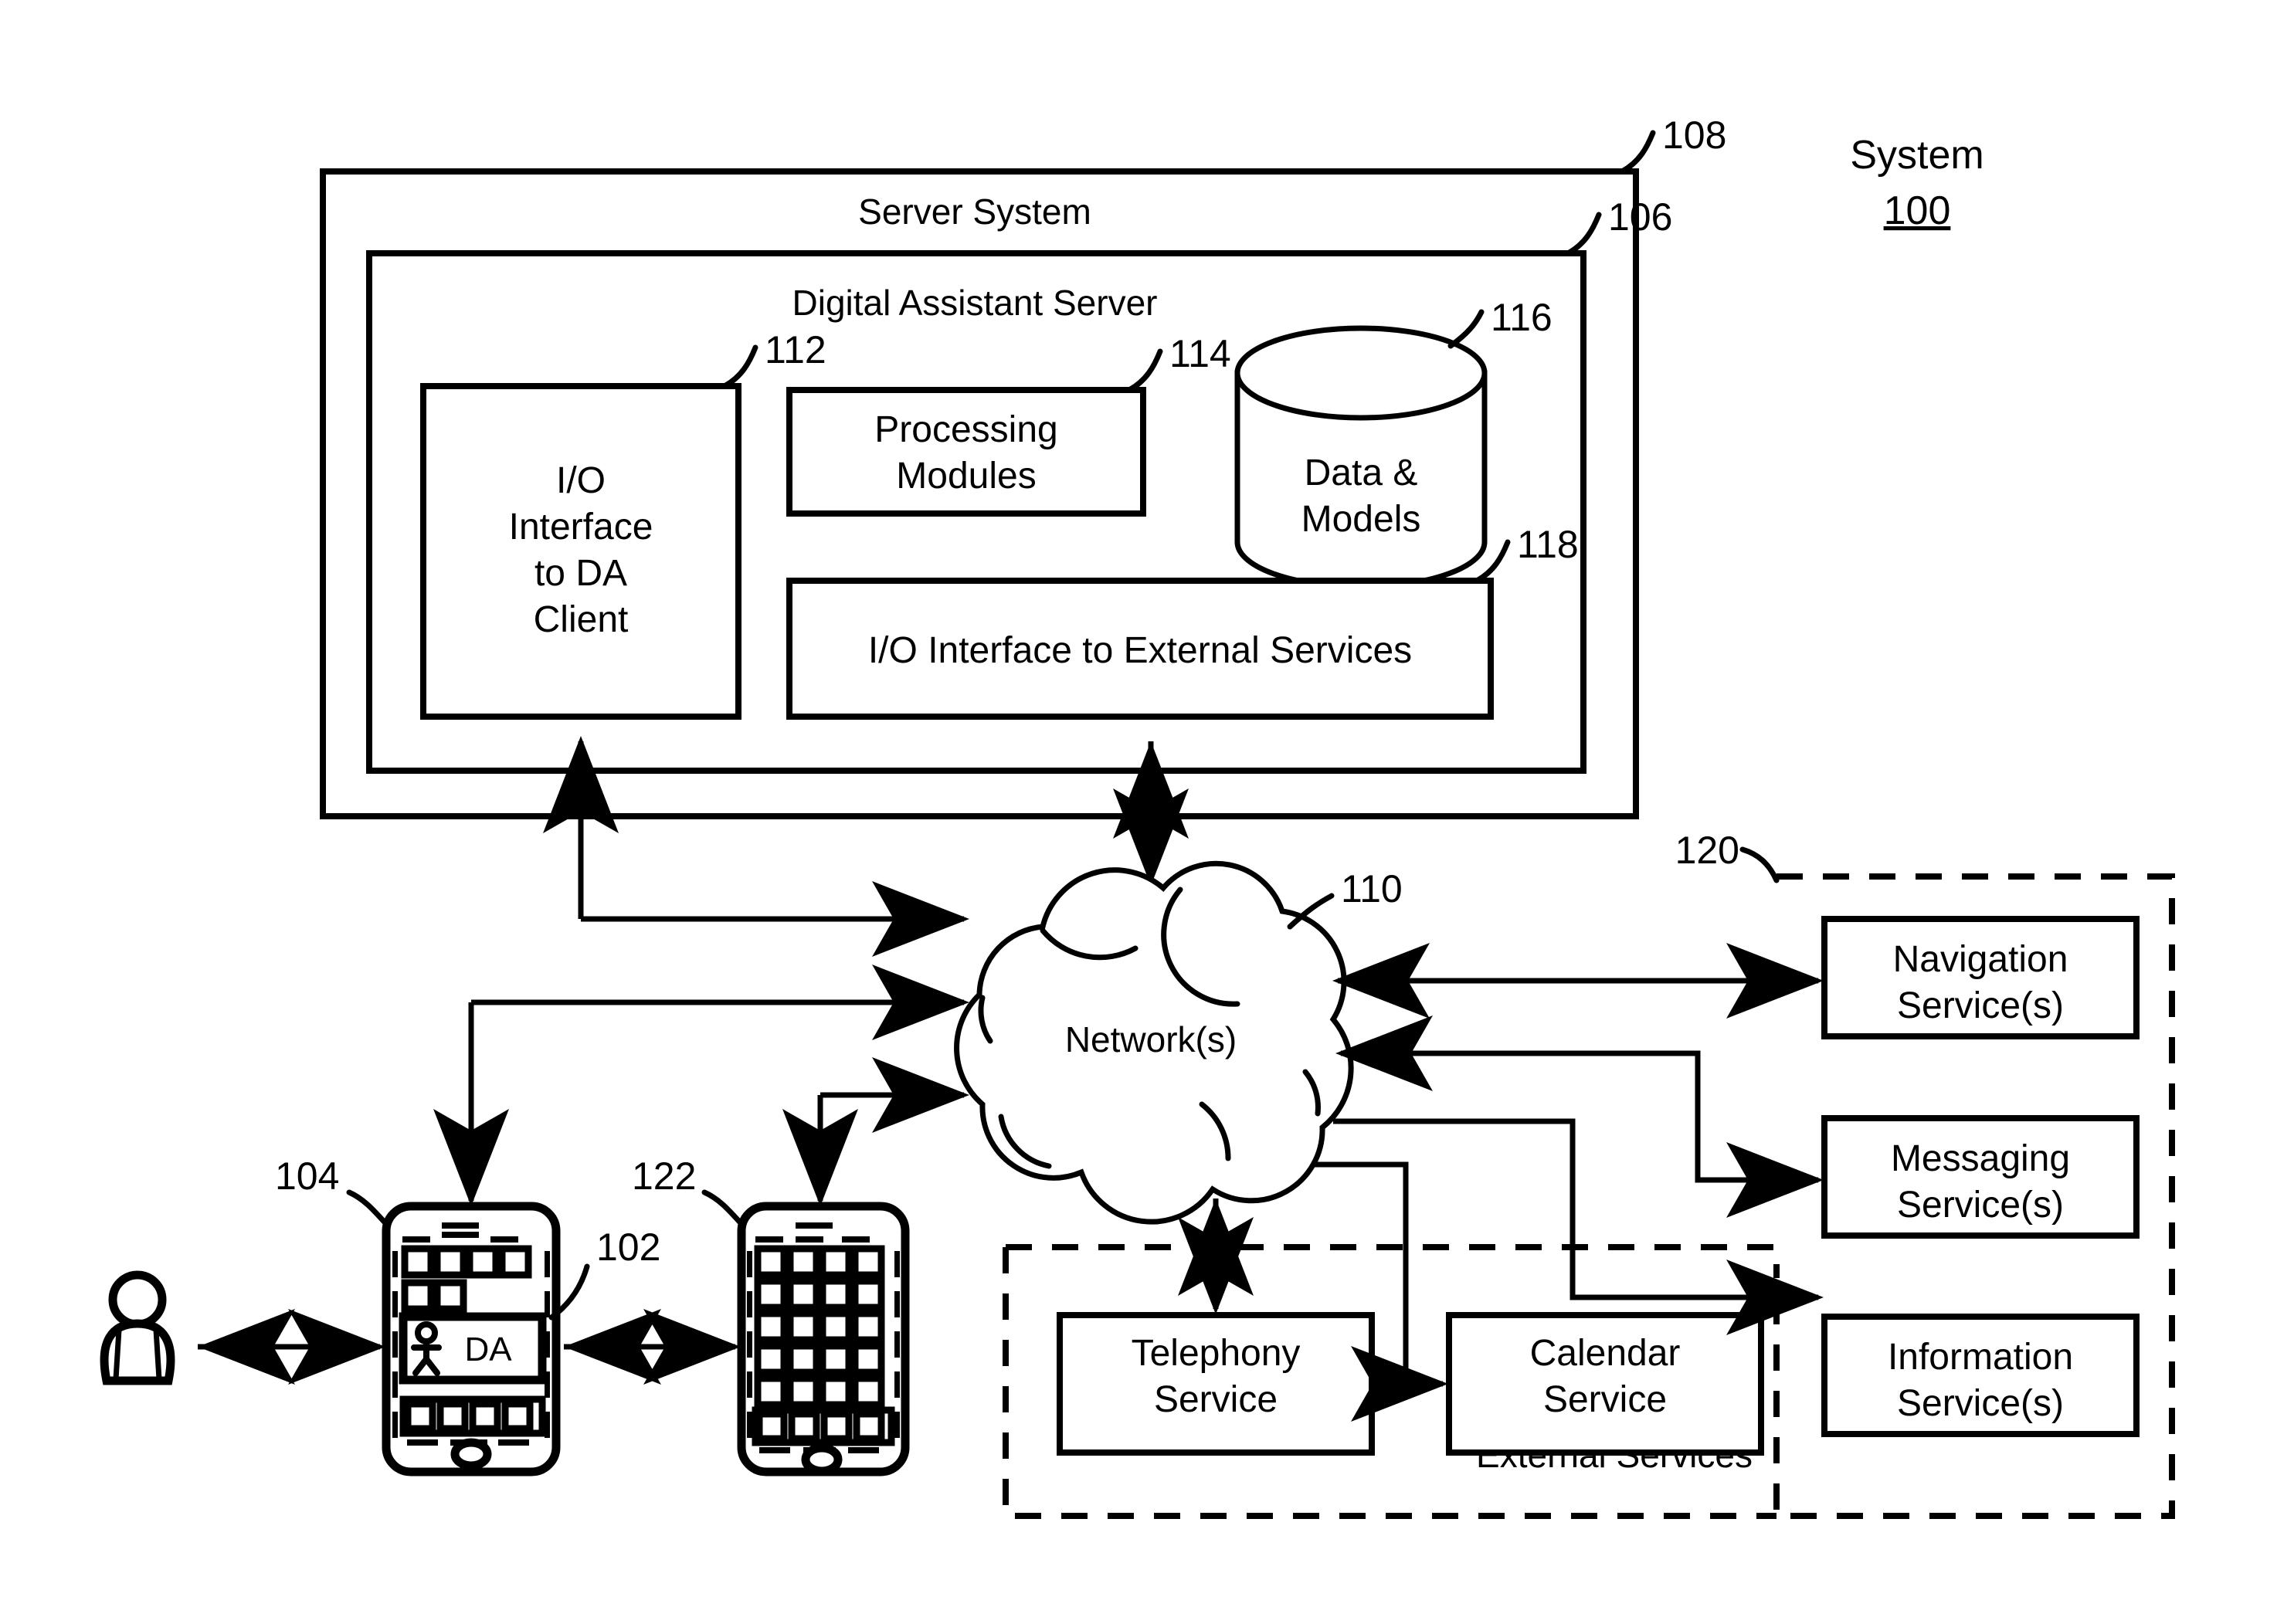  I want to click on network-label: Network(s), so click(1151, 1039).